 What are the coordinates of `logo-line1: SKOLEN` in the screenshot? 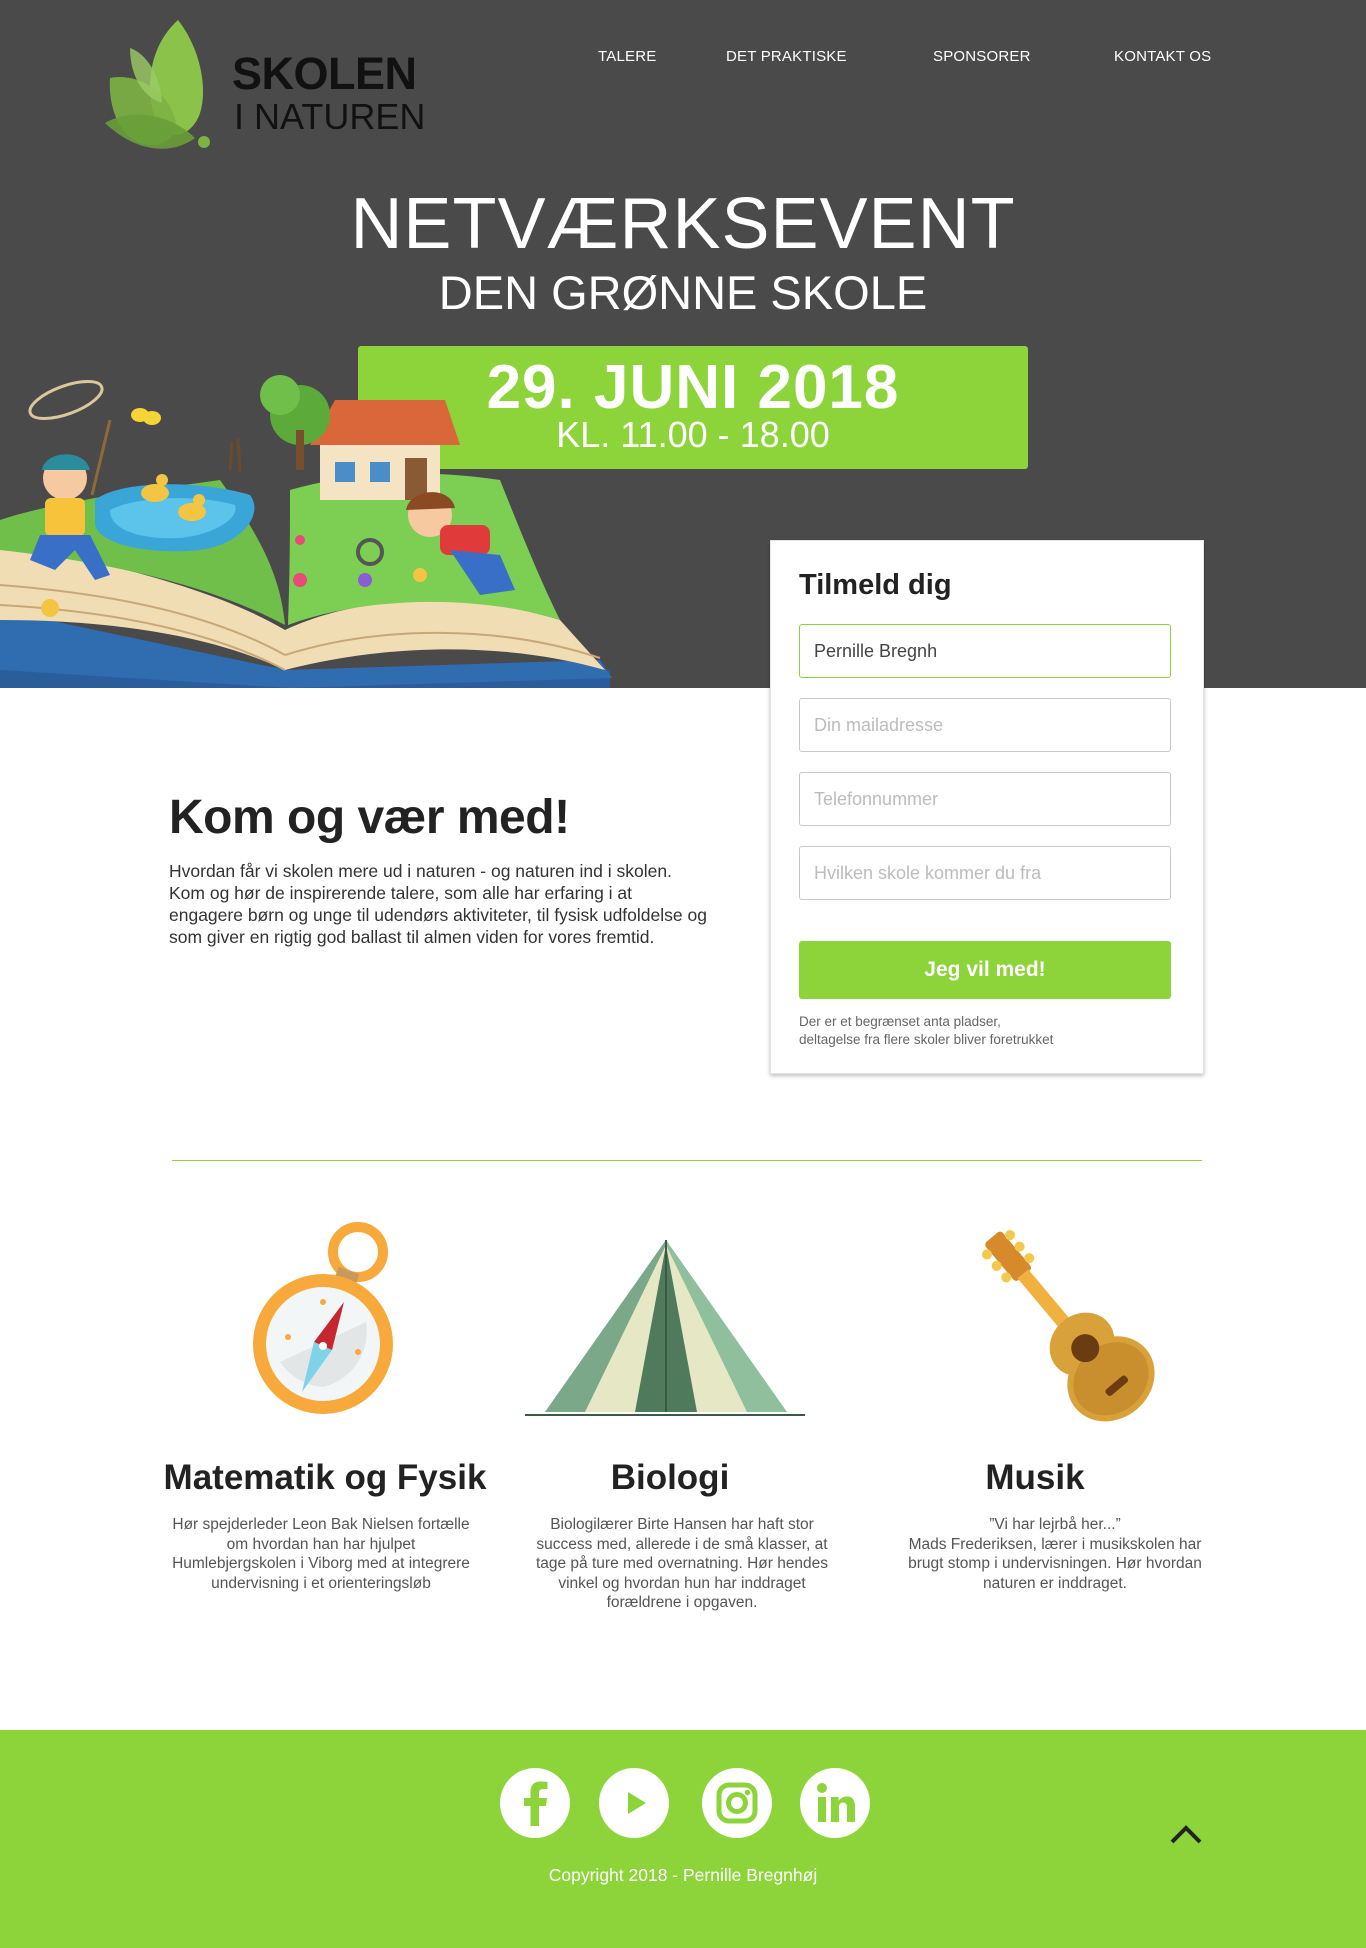 It's located at (324, 73).